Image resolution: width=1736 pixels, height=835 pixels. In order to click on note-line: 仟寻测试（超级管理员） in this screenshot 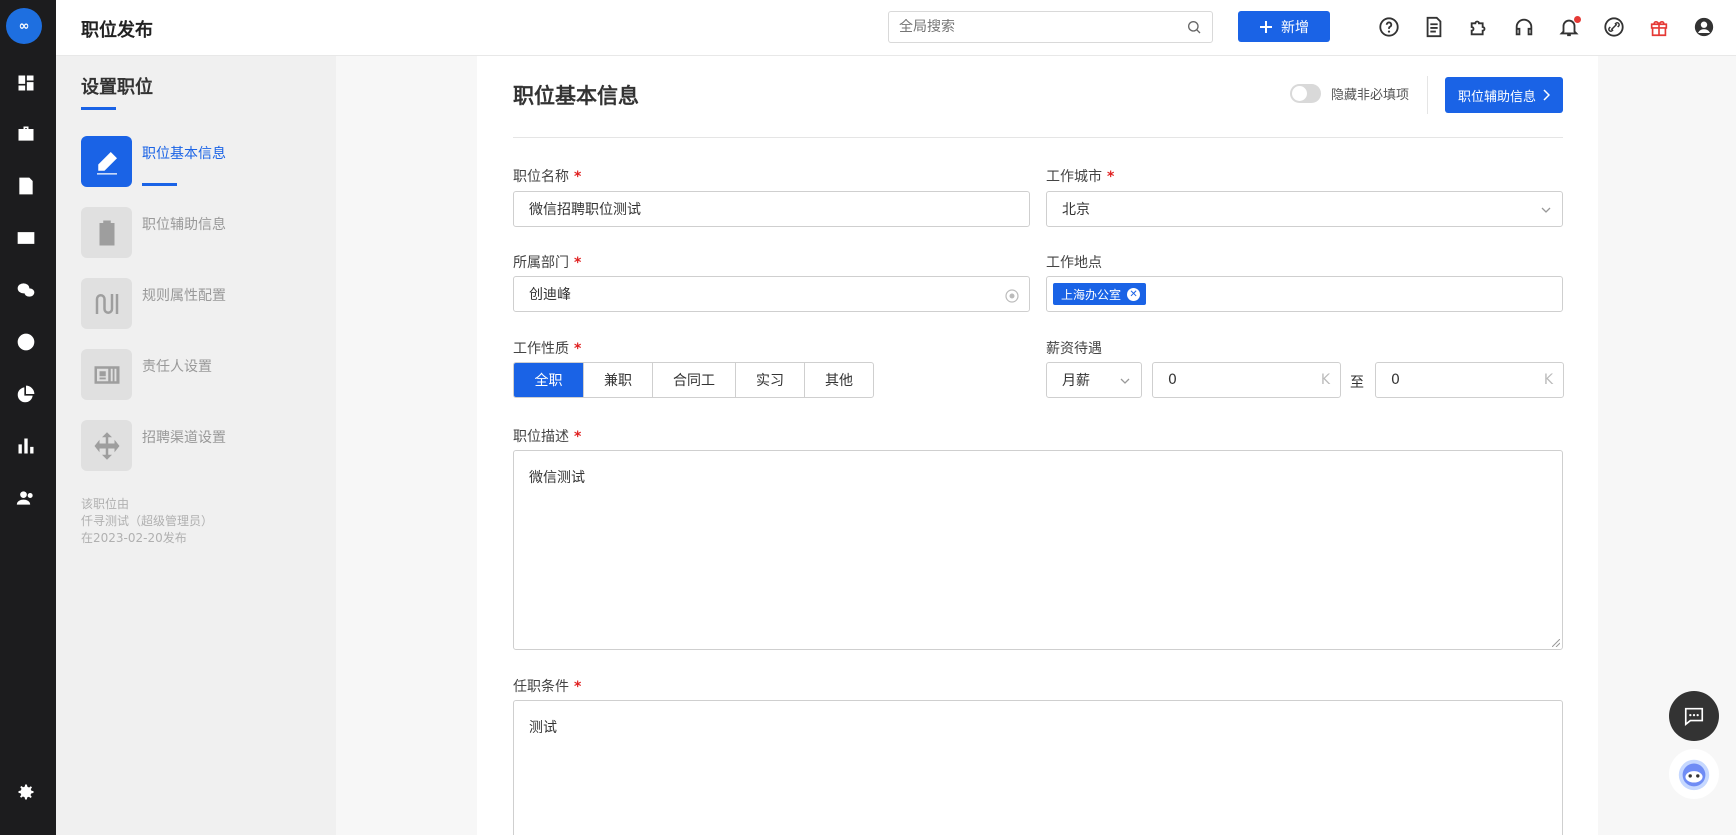, I will do `click(147, 521)`.